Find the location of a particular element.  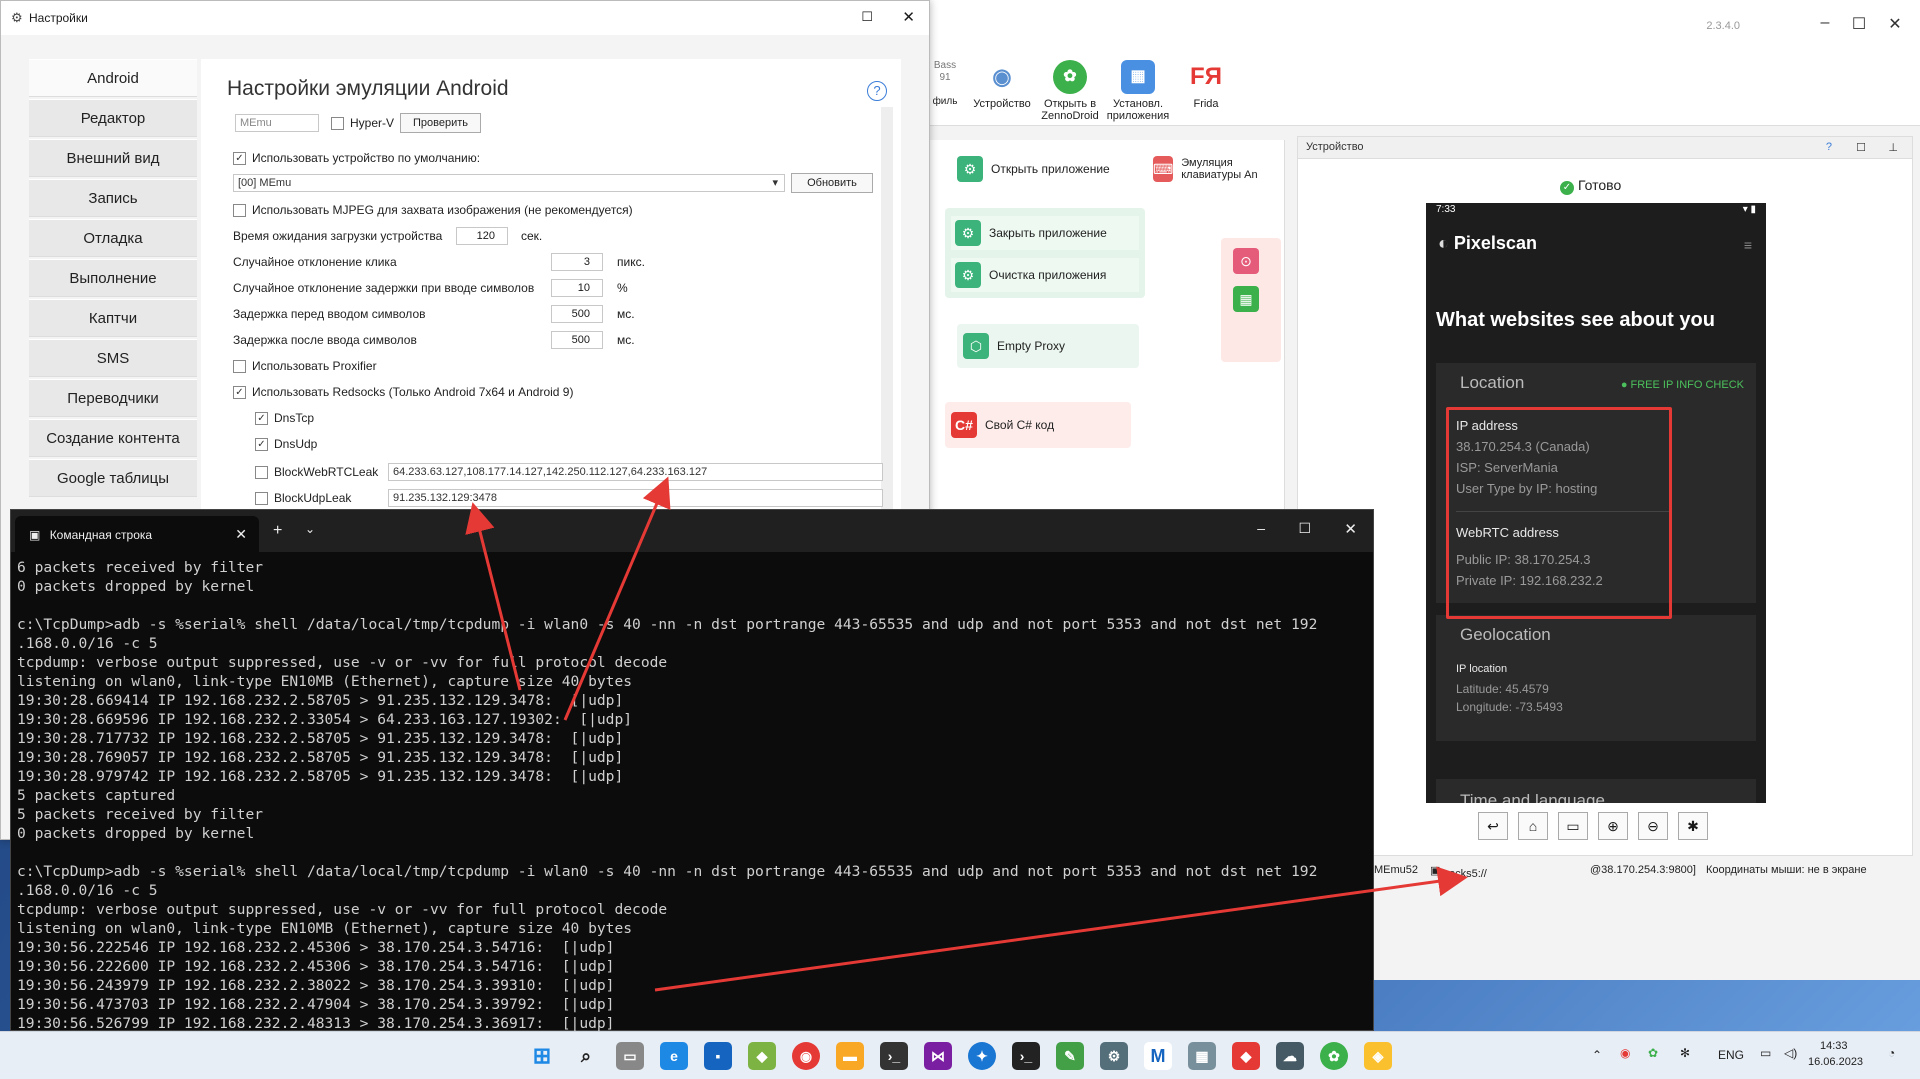

sidebar-item-translators: Переводчики is located at coordinates (113, 398).